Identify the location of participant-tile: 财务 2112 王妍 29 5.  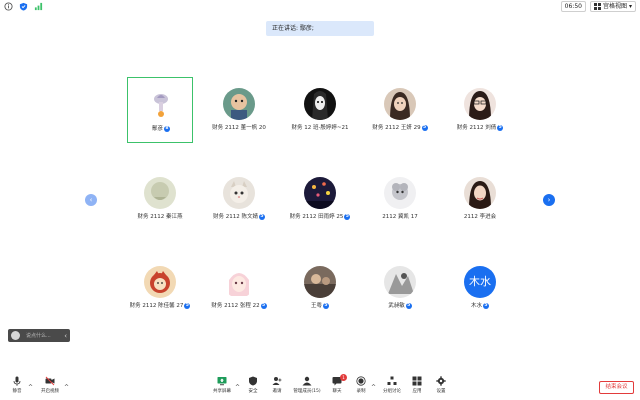
(400, 110).